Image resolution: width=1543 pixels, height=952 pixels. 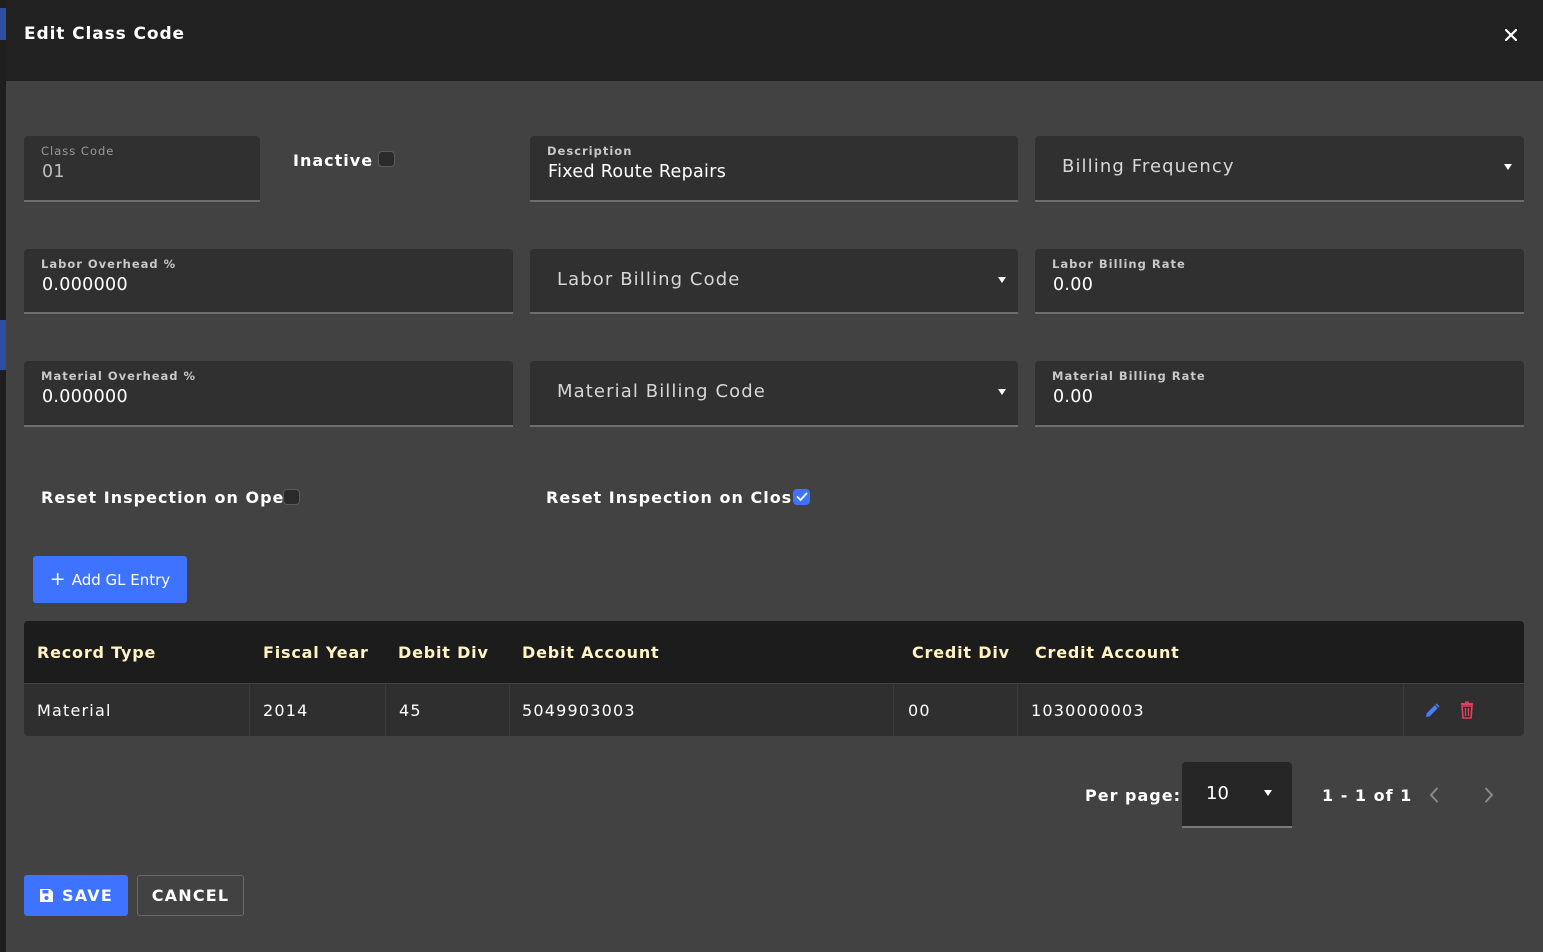 What do you see at coordinates (1279, 281) in the screenshot?
I see `labor-billing-rate-field: Labor Billing Rate 0.00` at bounding box center [1279, 281].